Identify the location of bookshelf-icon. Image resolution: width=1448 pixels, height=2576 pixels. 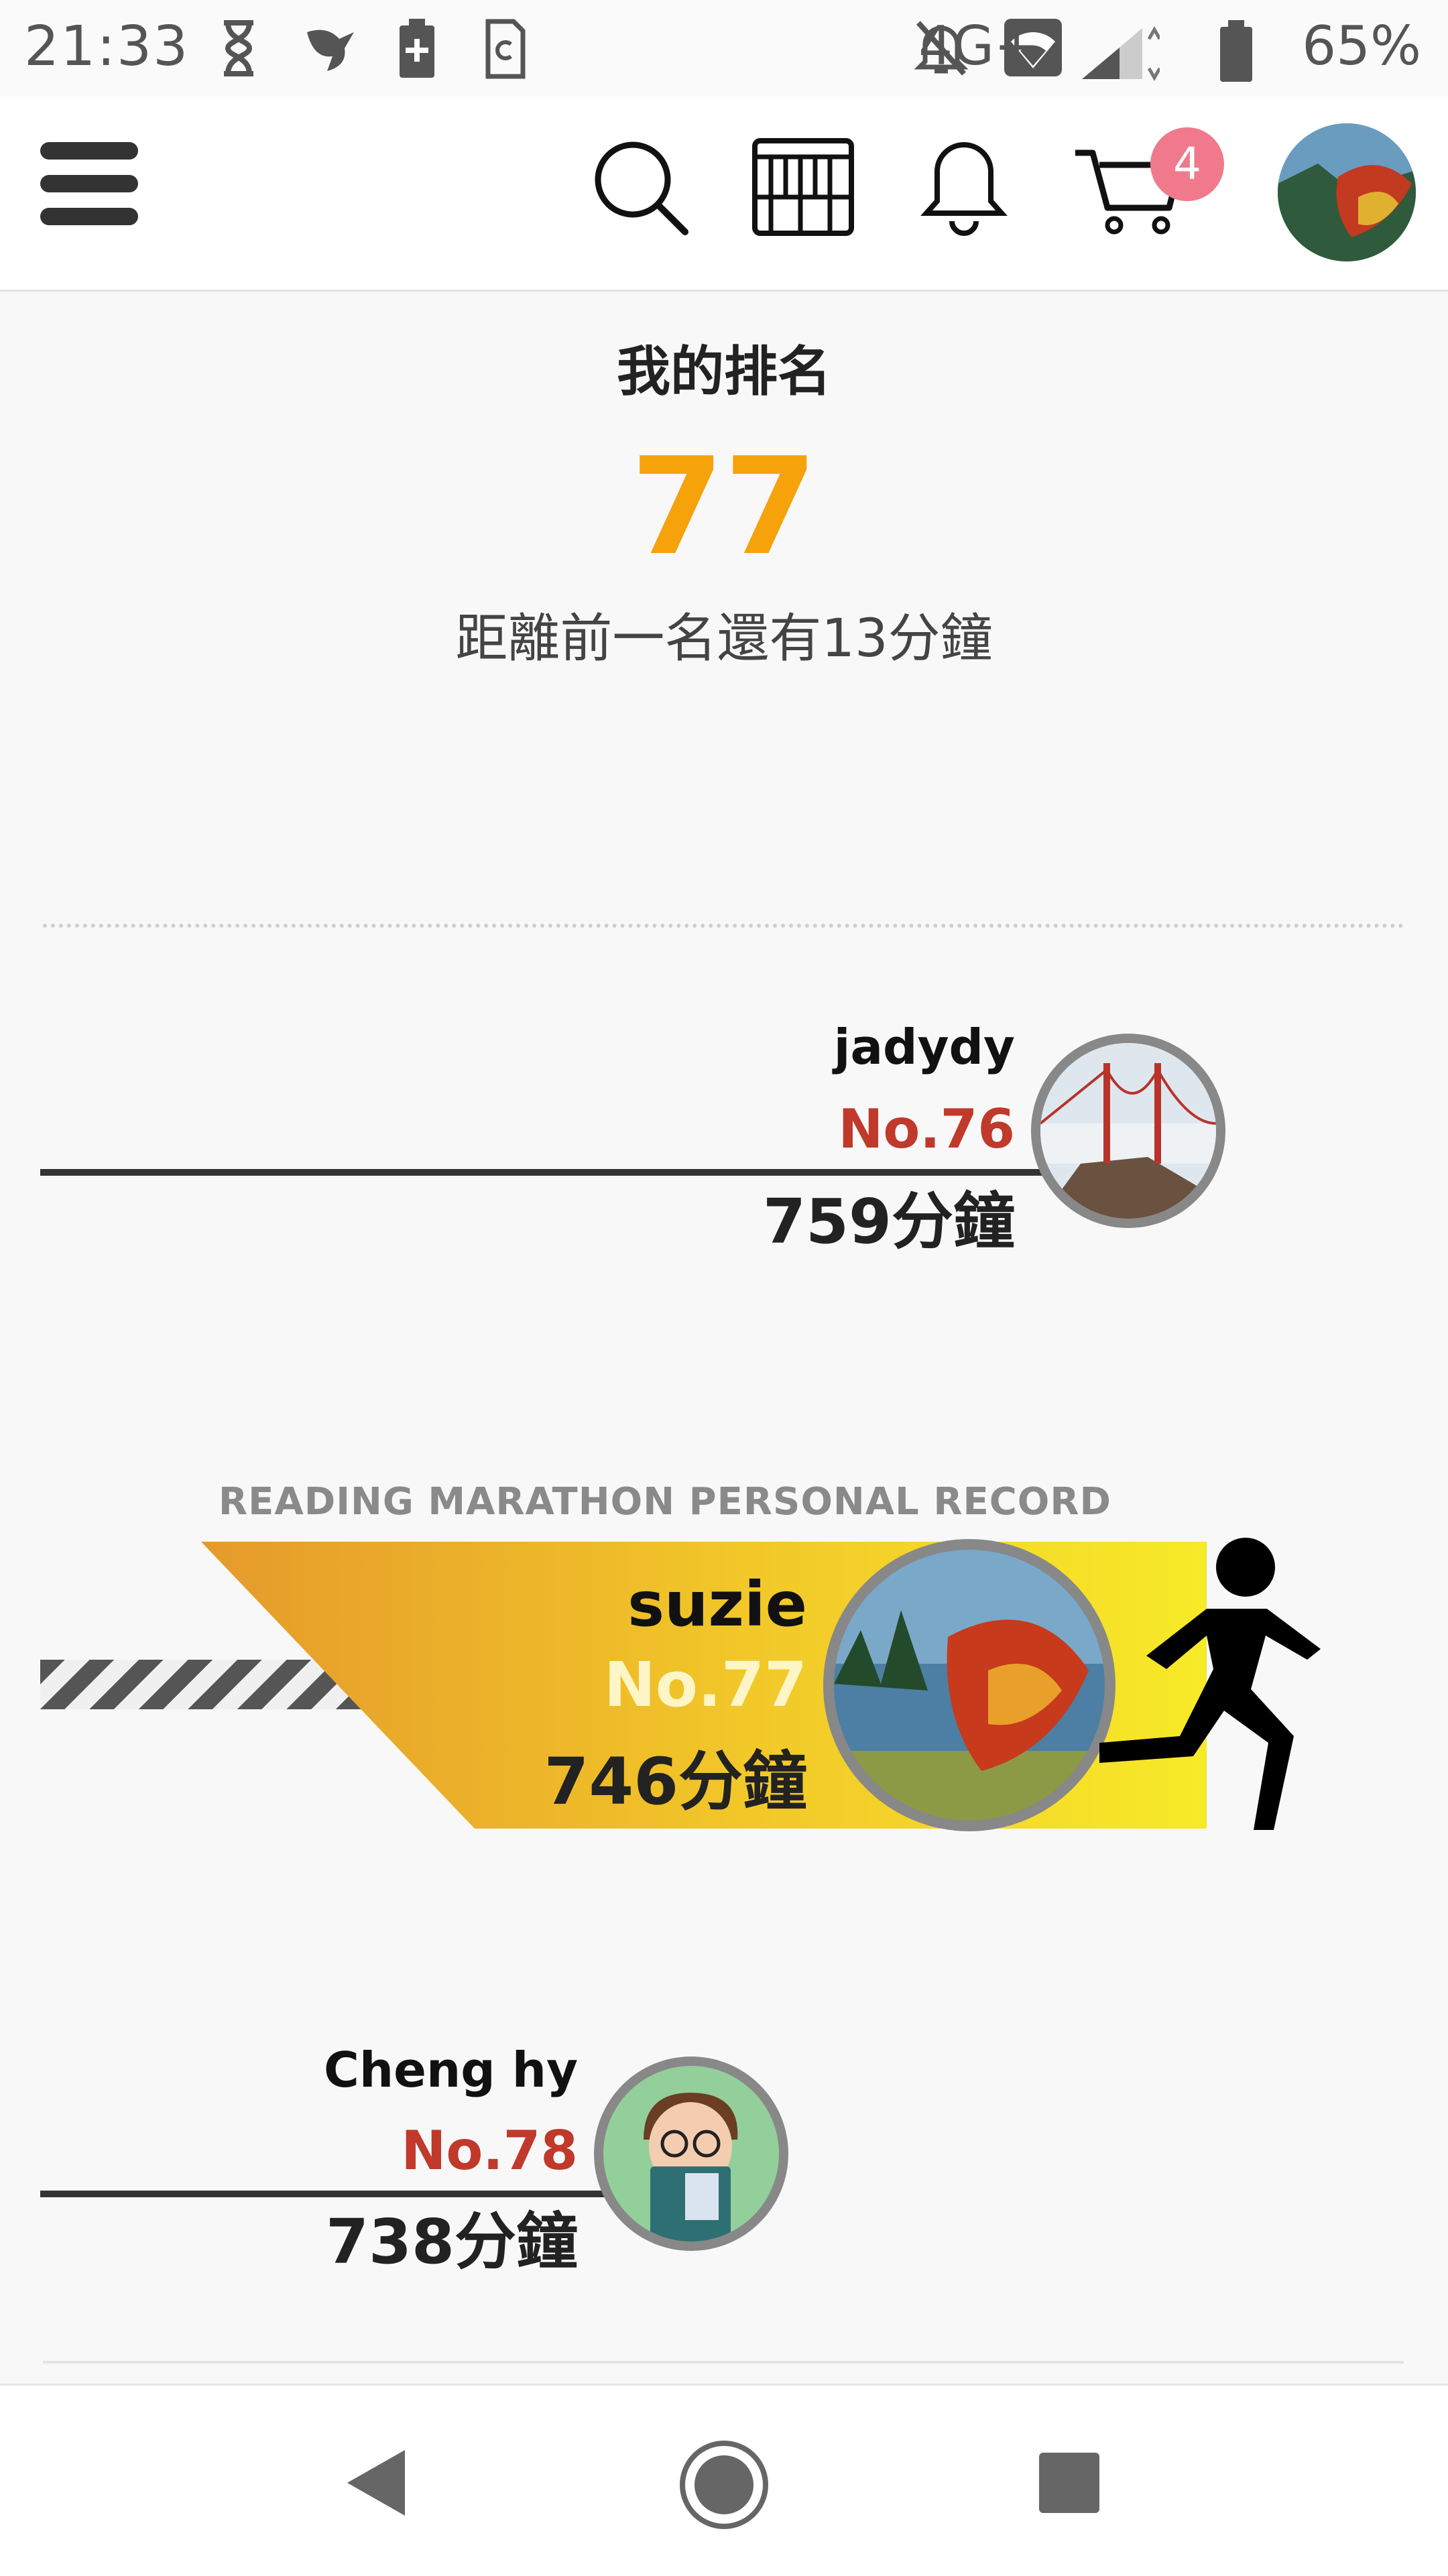
(803, 187).